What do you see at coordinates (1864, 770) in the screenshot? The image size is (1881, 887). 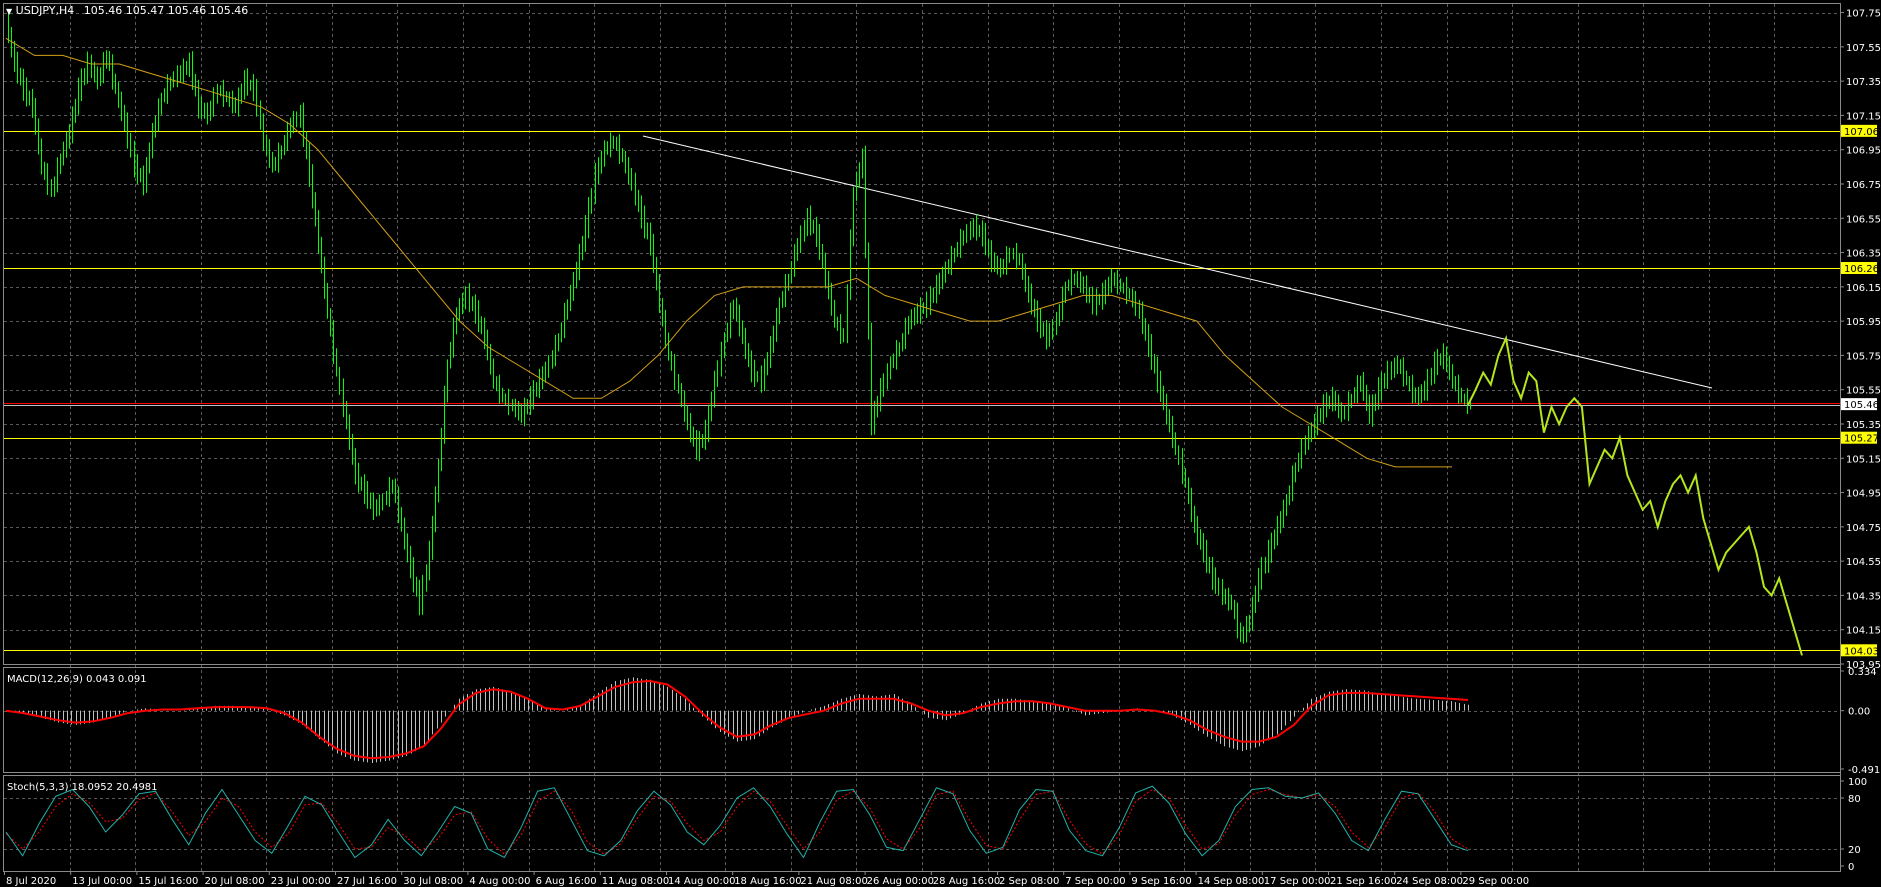 I see `macd-tick-label: -0.491` at bounding box center [1864, 770].